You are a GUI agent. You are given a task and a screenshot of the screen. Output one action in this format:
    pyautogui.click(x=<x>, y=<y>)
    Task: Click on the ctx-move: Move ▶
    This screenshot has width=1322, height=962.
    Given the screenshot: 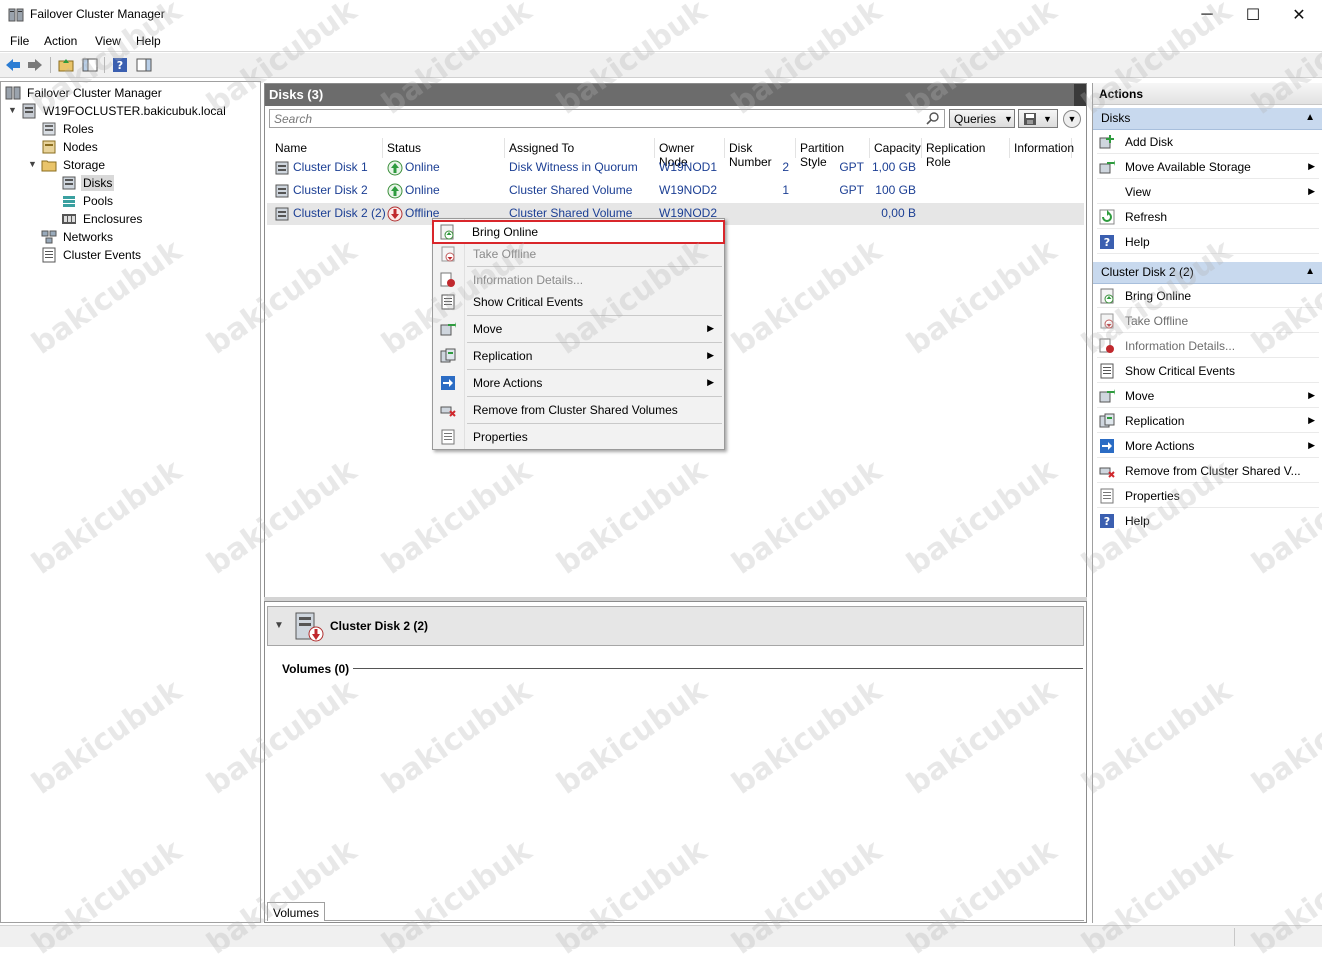 What is the action you would take?
    pyautogui.click(x=578, y=329)
    